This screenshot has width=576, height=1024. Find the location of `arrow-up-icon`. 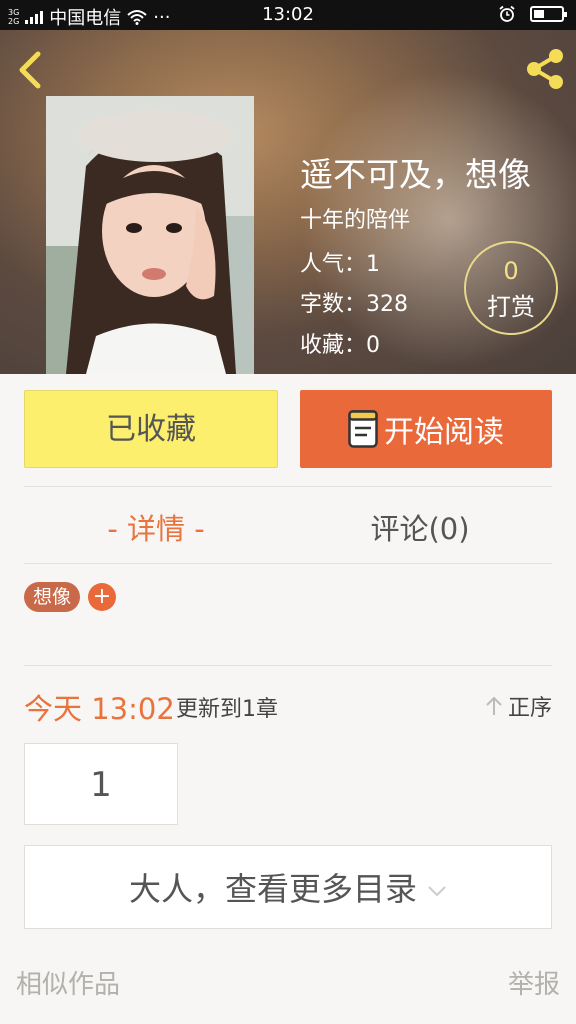

arrow-up-icon is located at coordinates (494, 705).